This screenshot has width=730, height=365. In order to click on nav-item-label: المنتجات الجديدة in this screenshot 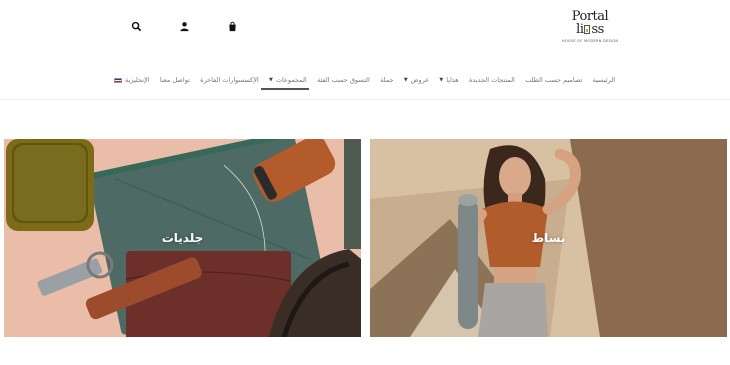, I will do `click(492, 80)`.